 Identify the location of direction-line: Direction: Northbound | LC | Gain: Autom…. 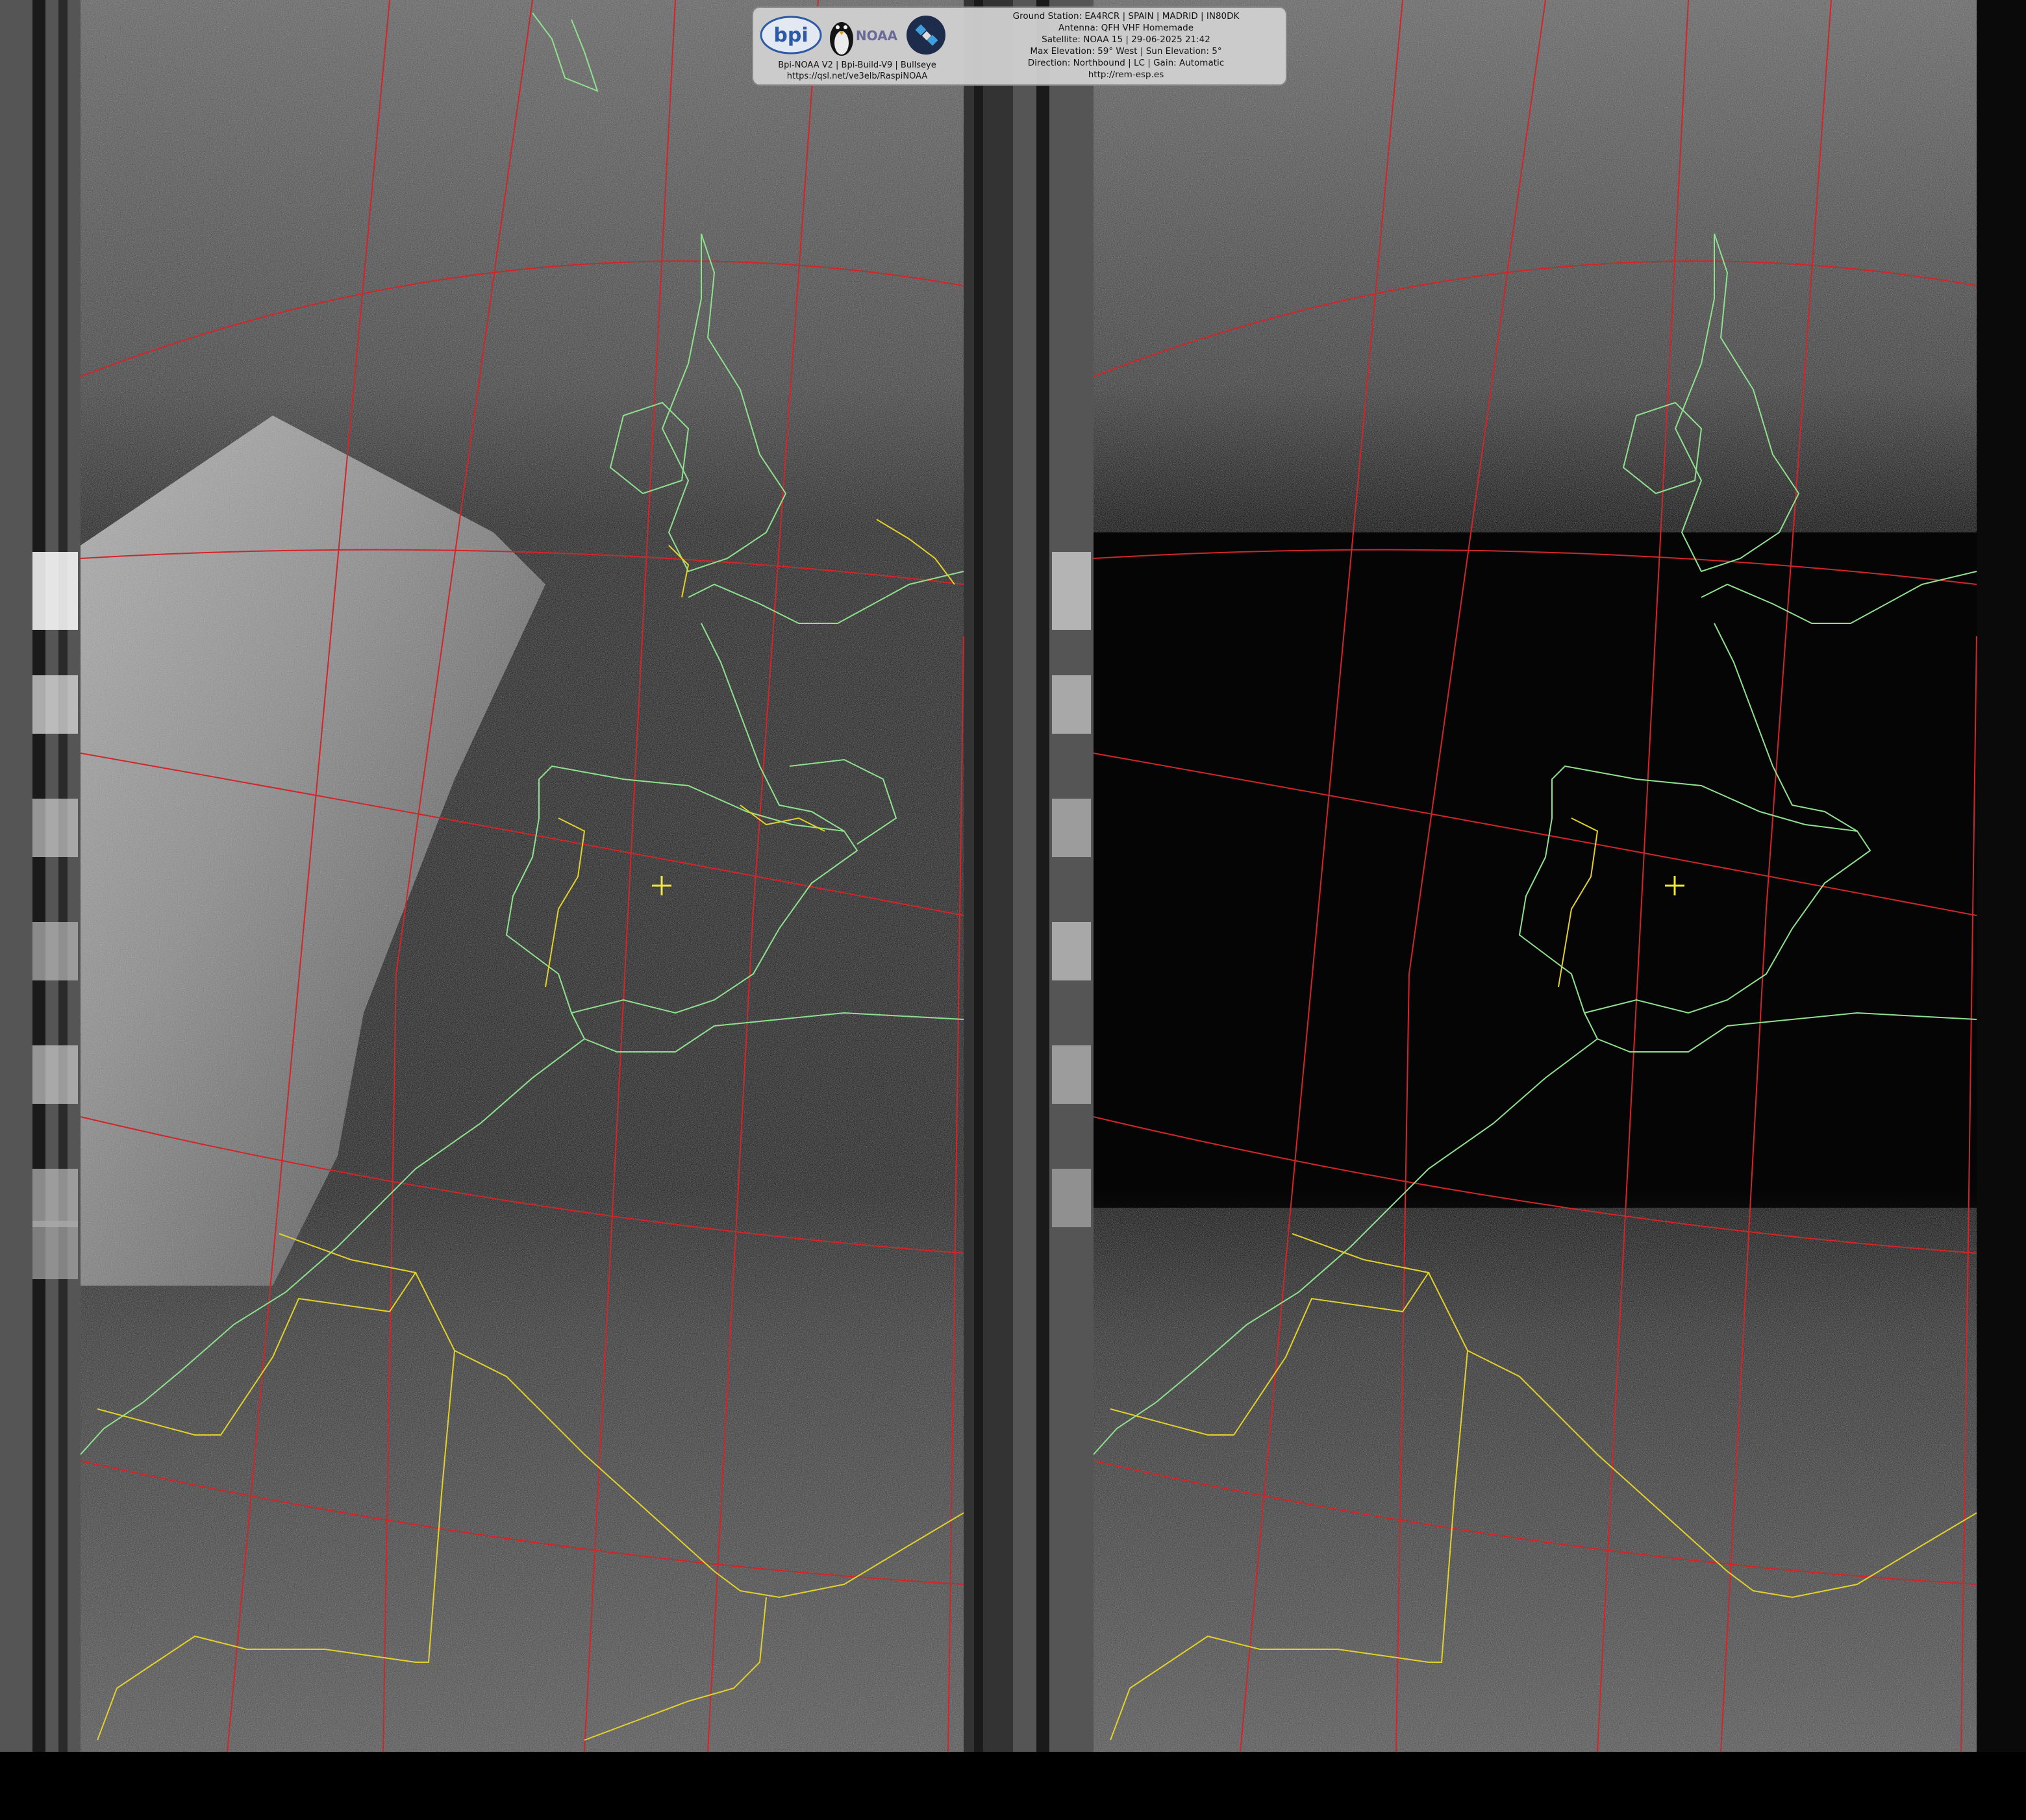
(1126, 63).